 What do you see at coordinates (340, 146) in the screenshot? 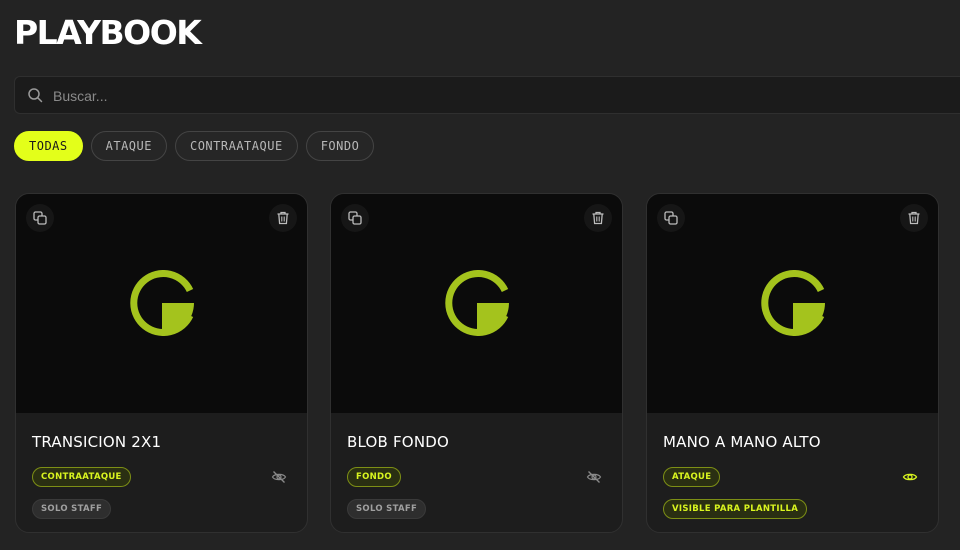
I see `filter-chip-fondo: FONDO` at bounding box center [340, 146].